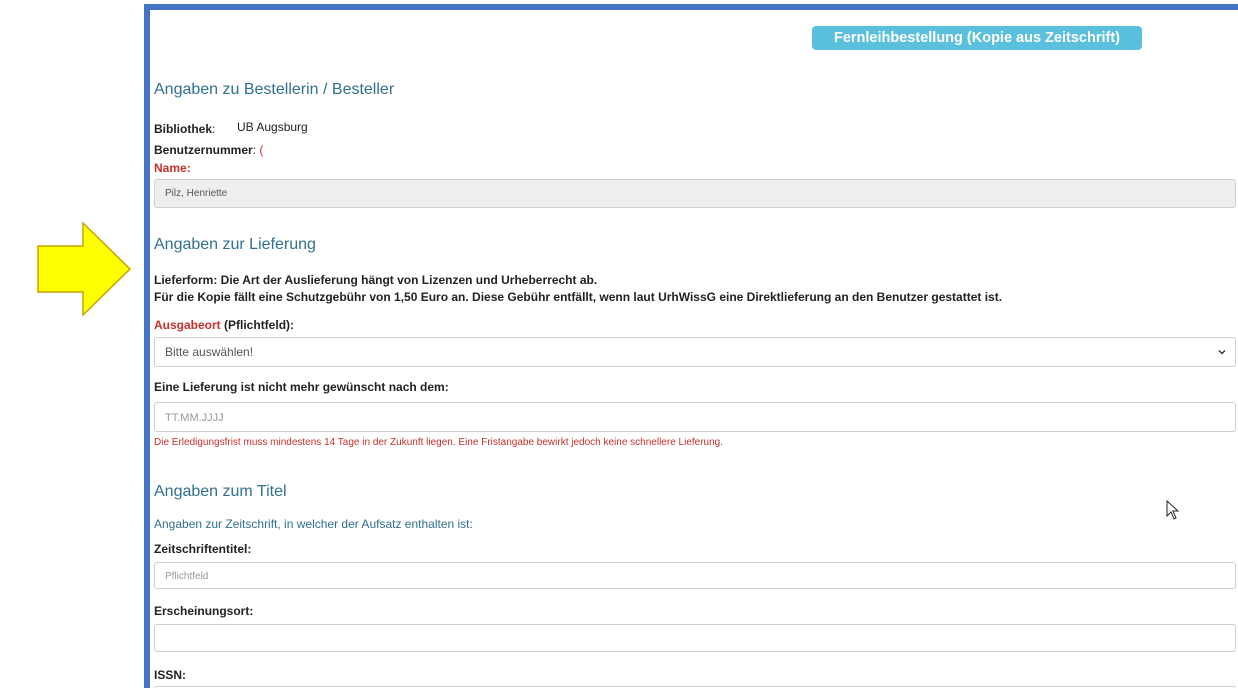 This screenshot has width=1238, height=688. What do you see at coordinates (272, 127) in the screenshot?
I see `library-value: UB Augsburg` at bounding box center [272, 127].